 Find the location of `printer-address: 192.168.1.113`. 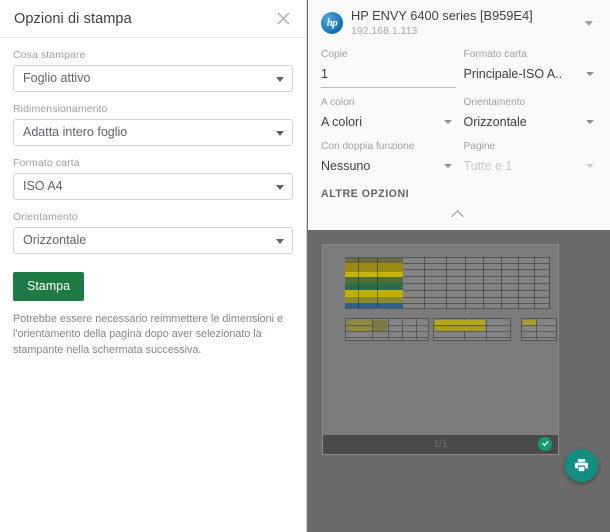

printer-address: 192.168.1.113 is located at coordinates (384, 30).